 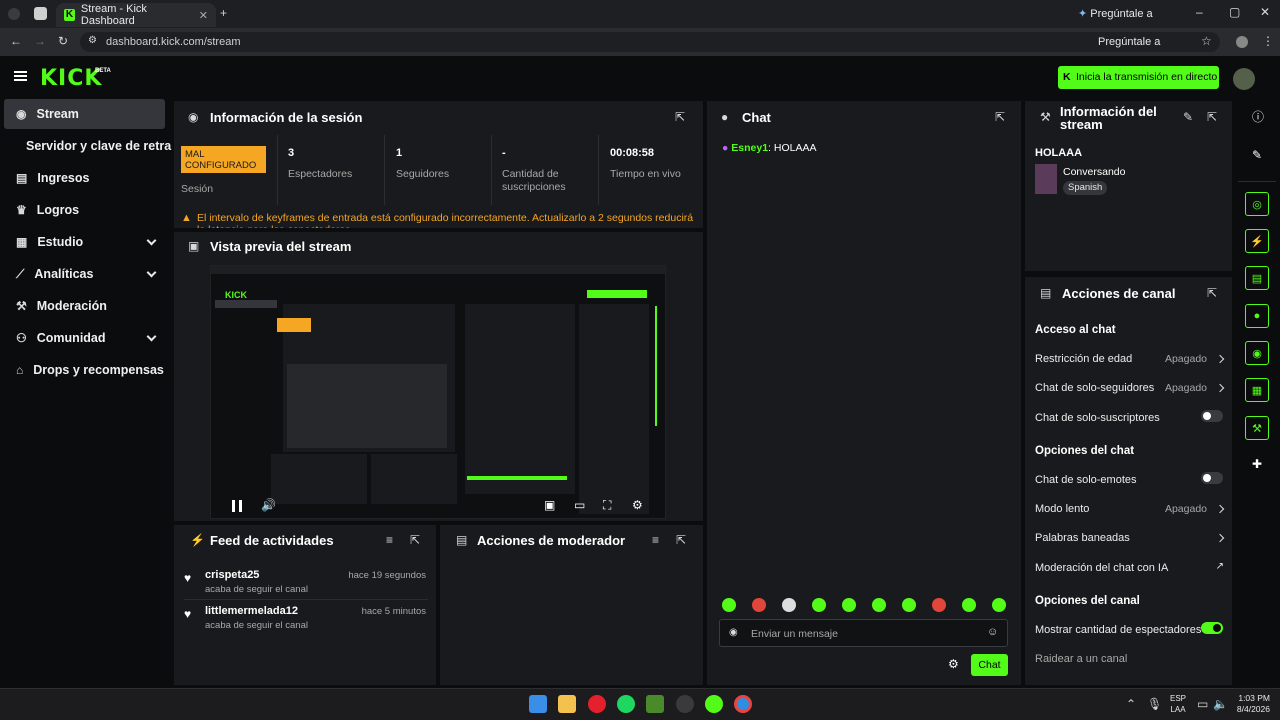 I want to click on sidebar-item-moderacion: ⚒ Moderación, so click(x=84, y=306).